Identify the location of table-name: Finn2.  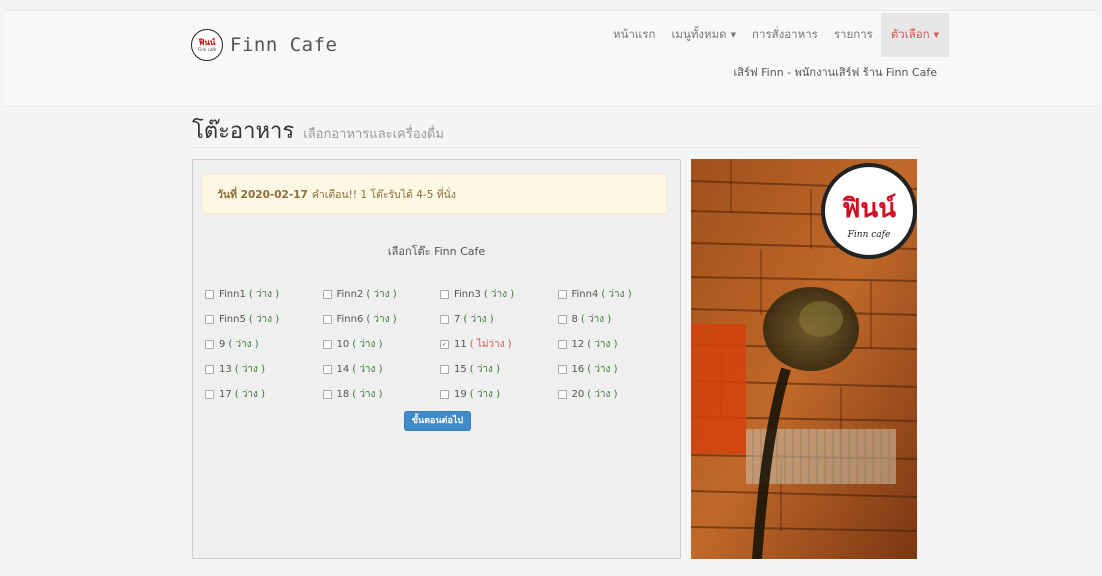
(350, 294).